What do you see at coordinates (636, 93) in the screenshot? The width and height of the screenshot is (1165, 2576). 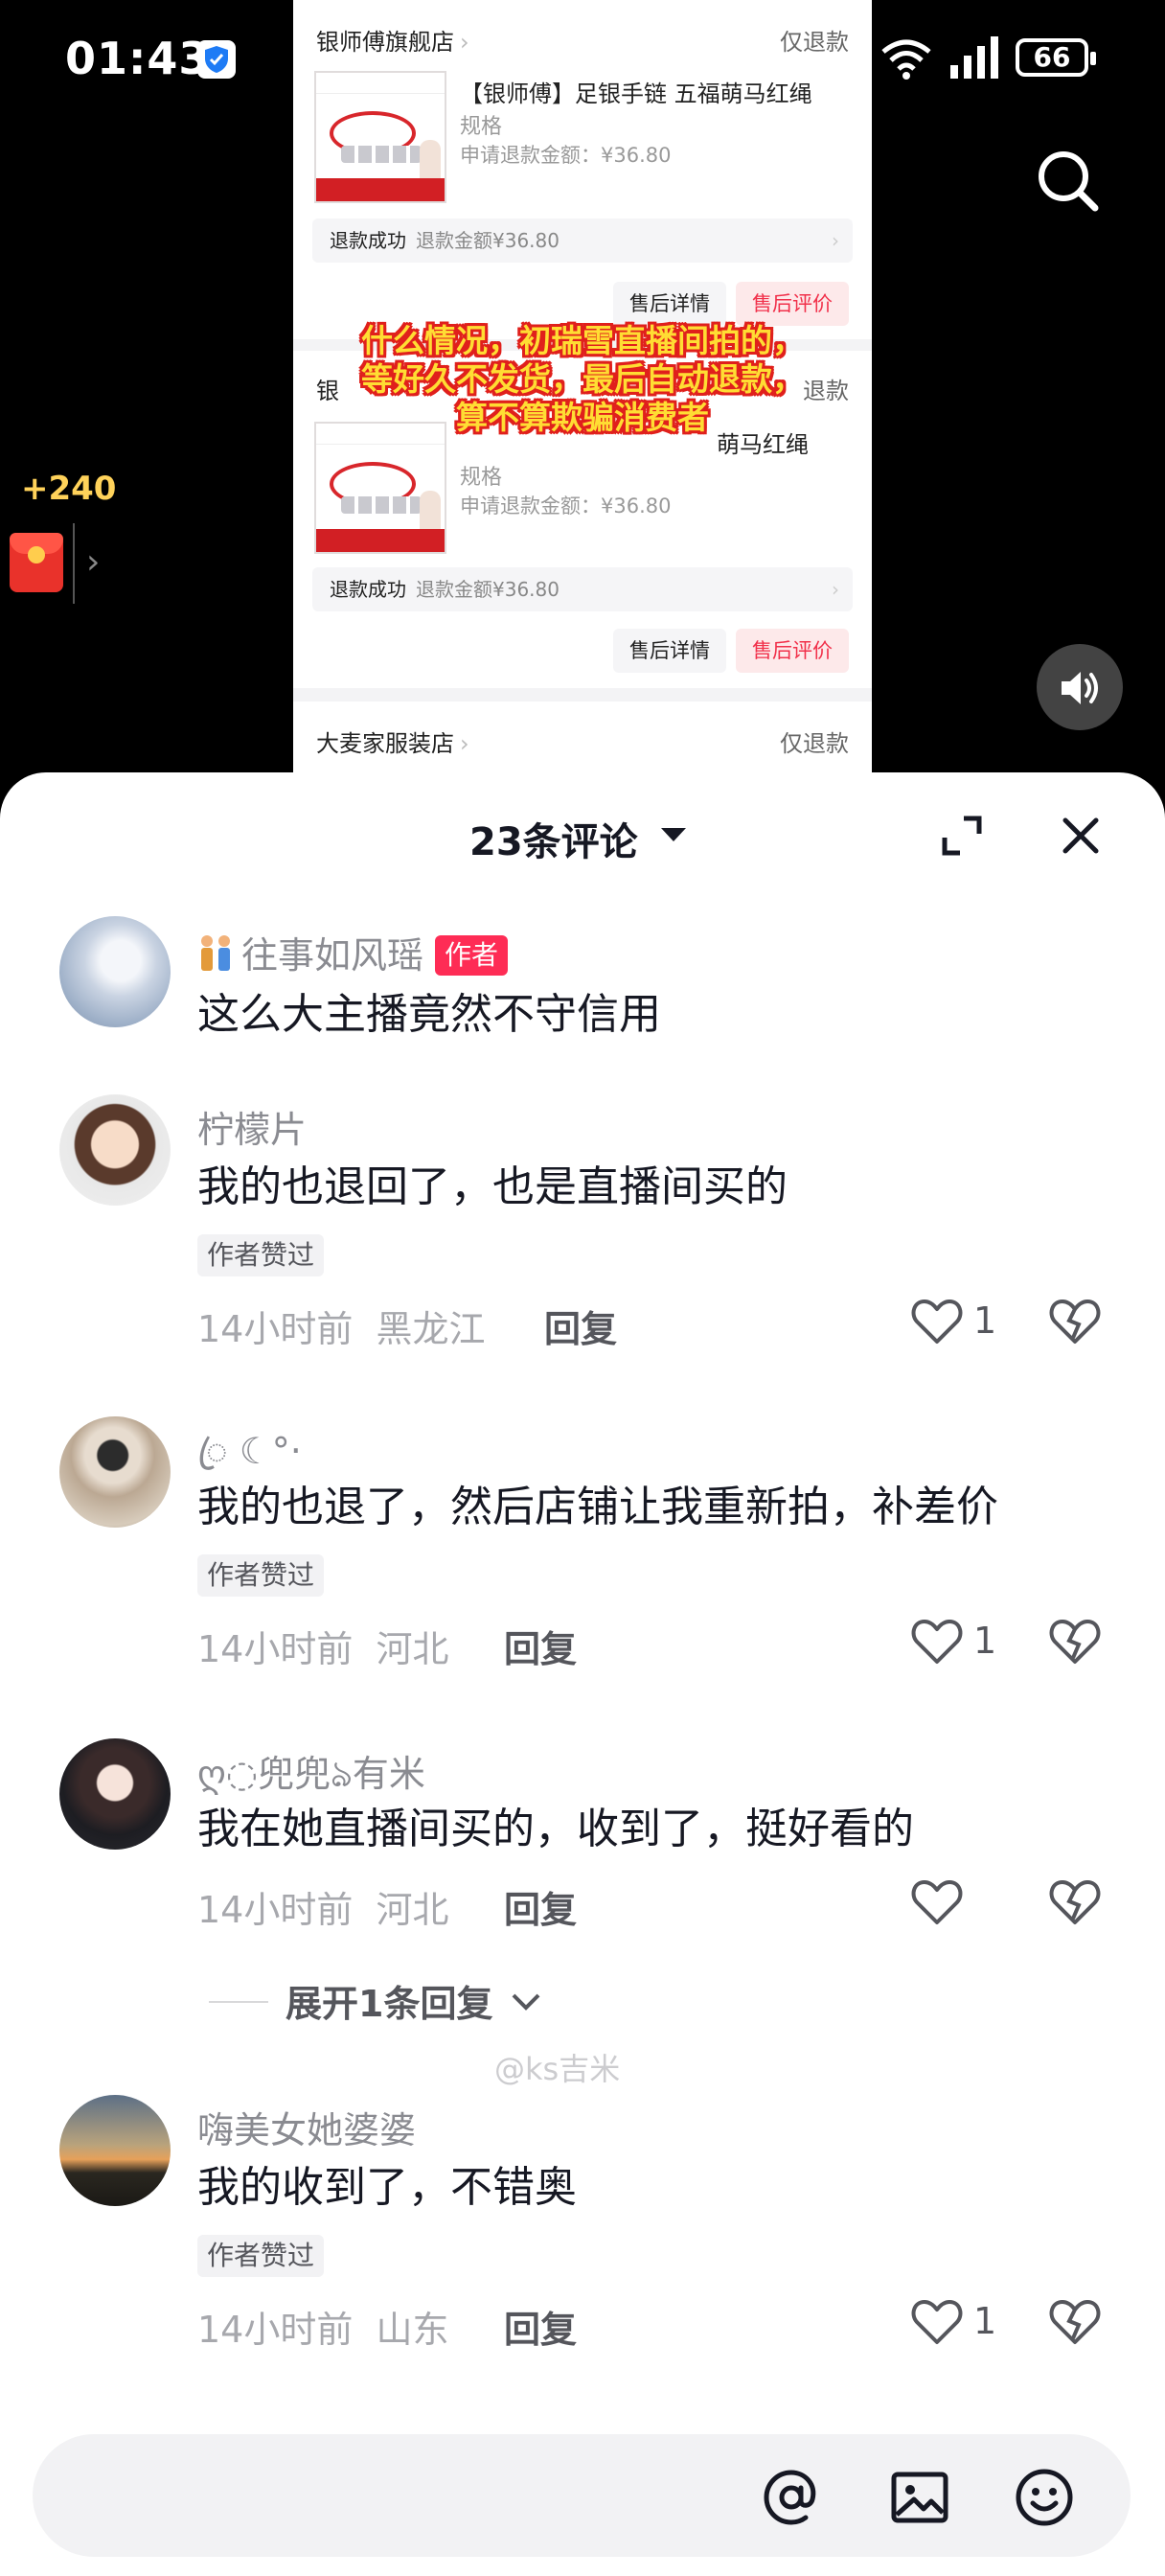 I see `product-title: 【银师傅】足银手链 五福萌马红绳` at bounding box center [636, 93].